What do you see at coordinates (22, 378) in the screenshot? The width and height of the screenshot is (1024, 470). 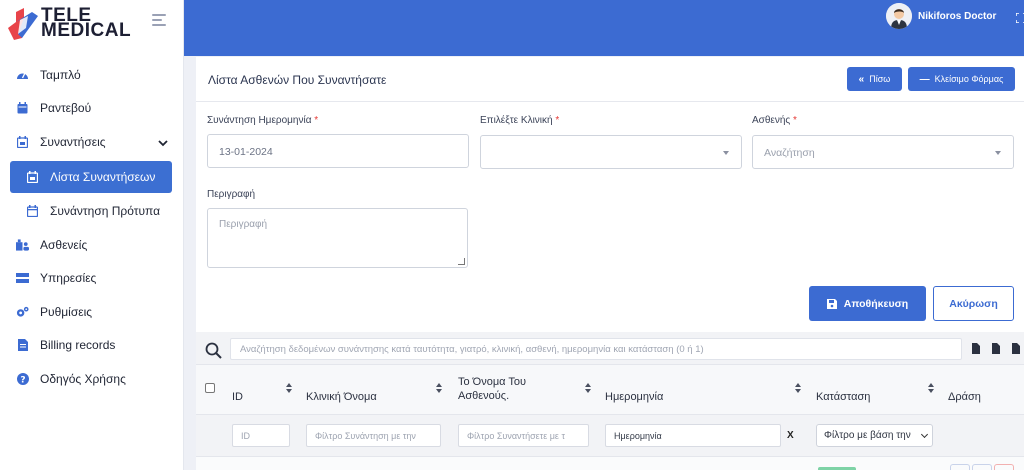 I see `help-icon: ?` at bounding box center [22, 378].